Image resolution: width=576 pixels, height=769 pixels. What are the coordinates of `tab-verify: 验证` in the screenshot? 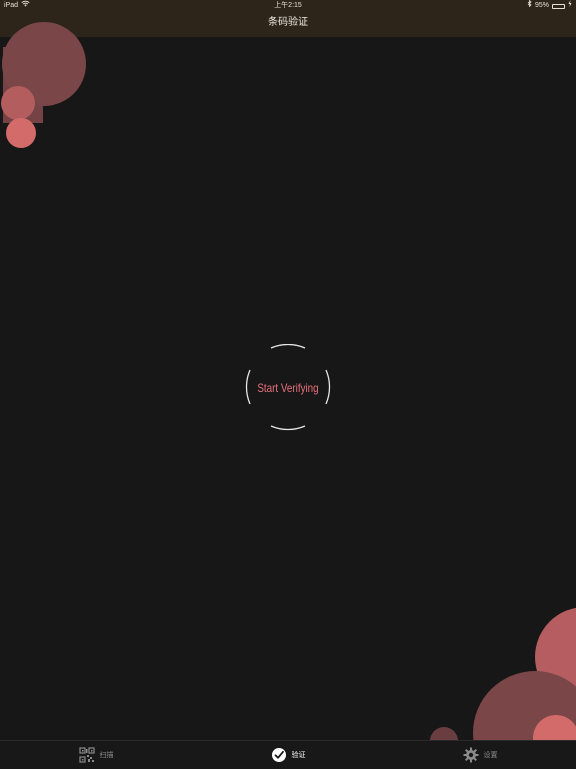 It's located at (288, 755).